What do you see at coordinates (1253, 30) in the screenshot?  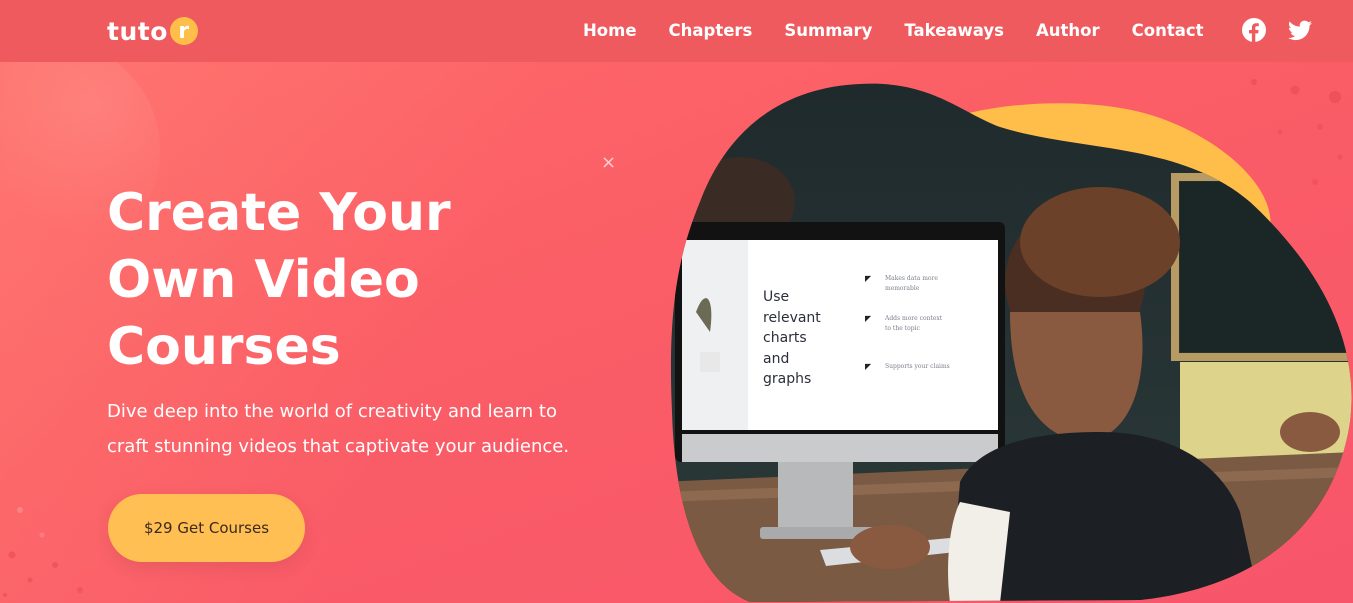 I see `facebook-icon` at bounding box center [1253, 30].